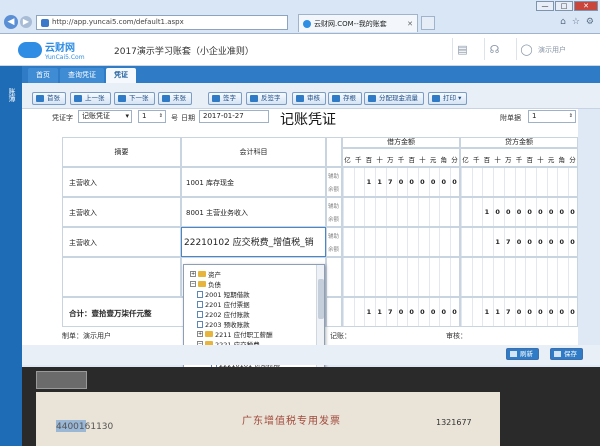 This screenshot has width=600, height=446. I want to click on sign-button: 签字, so click(225, 98).